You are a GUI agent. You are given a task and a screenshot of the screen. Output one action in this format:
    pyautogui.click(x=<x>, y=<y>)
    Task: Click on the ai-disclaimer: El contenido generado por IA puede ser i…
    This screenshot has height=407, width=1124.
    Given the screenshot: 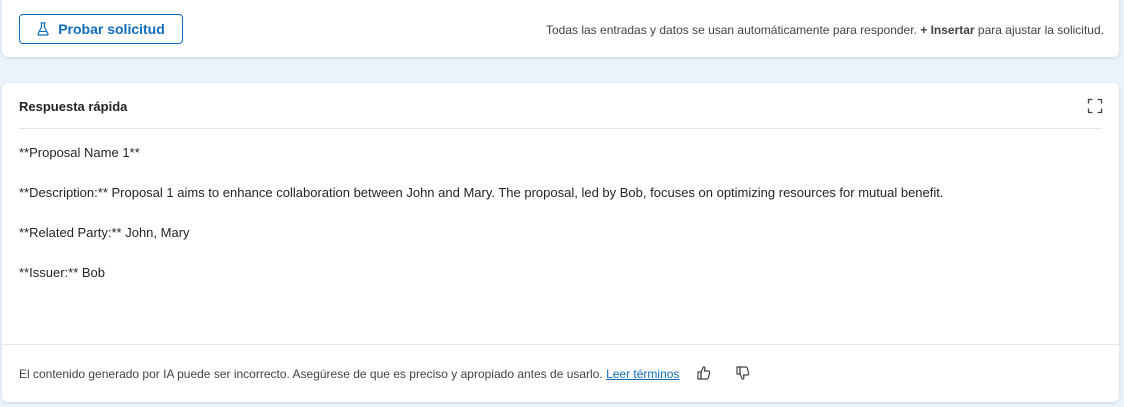 What is the action you would take?
    pyautogui.click(x=349, y=374)
    